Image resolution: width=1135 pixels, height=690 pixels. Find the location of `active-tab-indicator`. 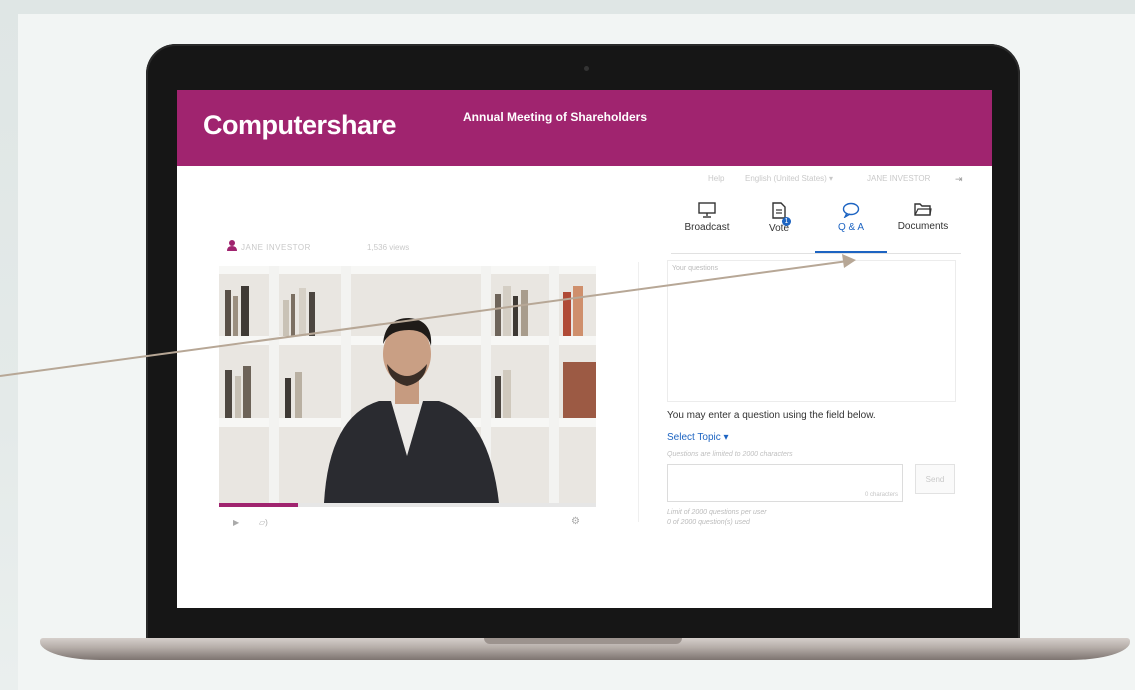

active-tab-indicator is located at coordinates (851, 252).